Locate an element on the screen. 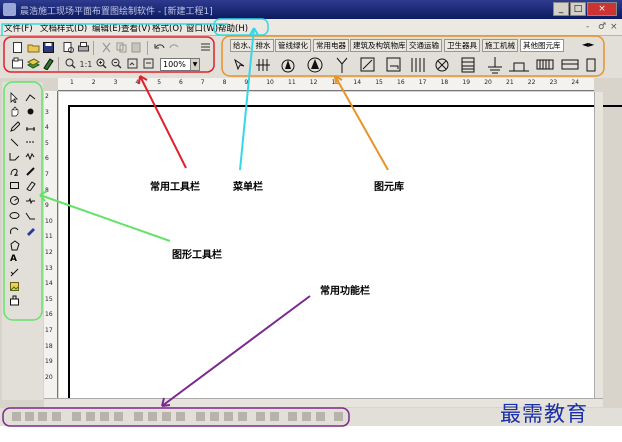 The width and height of the screenshot is (622, 442). fit-width-icon is located at coordinates (148, 63).